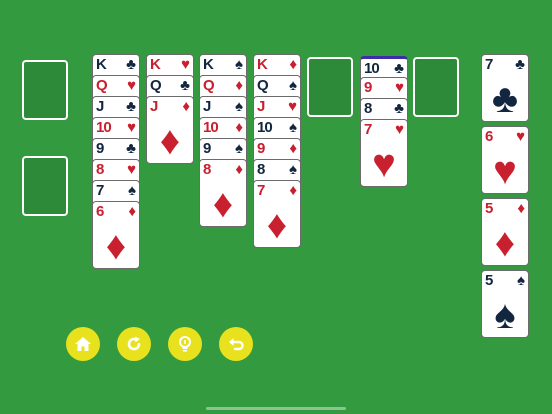  Describe the element at coordinates (505, 99) in the screenshot. I see `card-center-suit-icon: ♣` at that location.